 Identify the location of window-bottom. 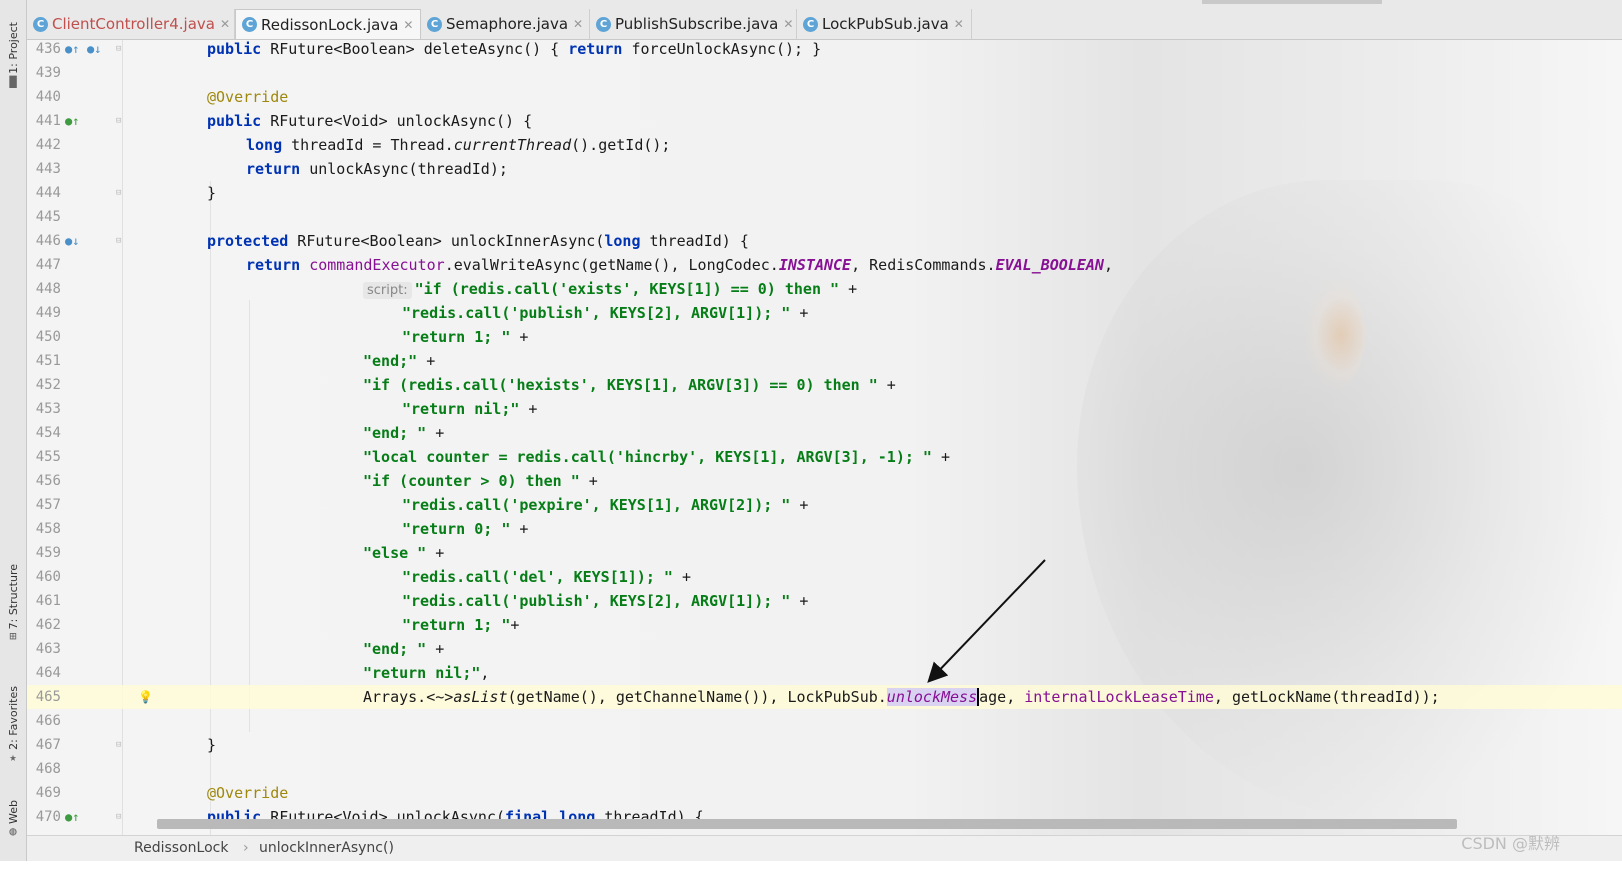
(811, 875).